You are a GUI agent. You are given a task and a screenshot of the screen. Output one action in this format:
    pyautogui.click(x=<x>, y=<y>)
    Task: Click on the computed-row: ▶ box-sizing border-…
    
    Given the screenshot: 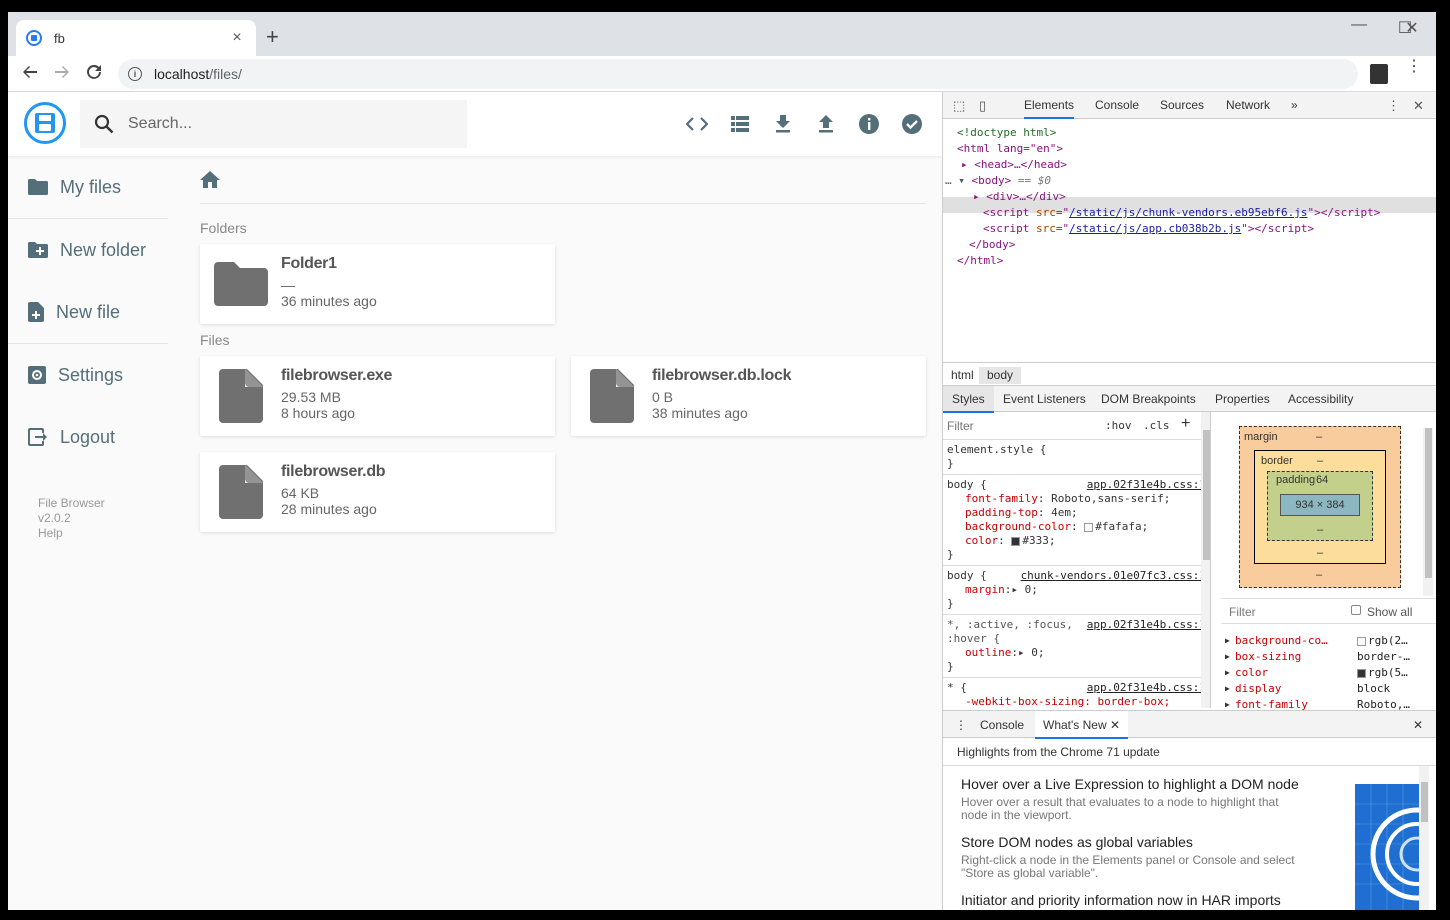 What is the action you would take?
    pyautogui.click(x=1328, y=658)
    